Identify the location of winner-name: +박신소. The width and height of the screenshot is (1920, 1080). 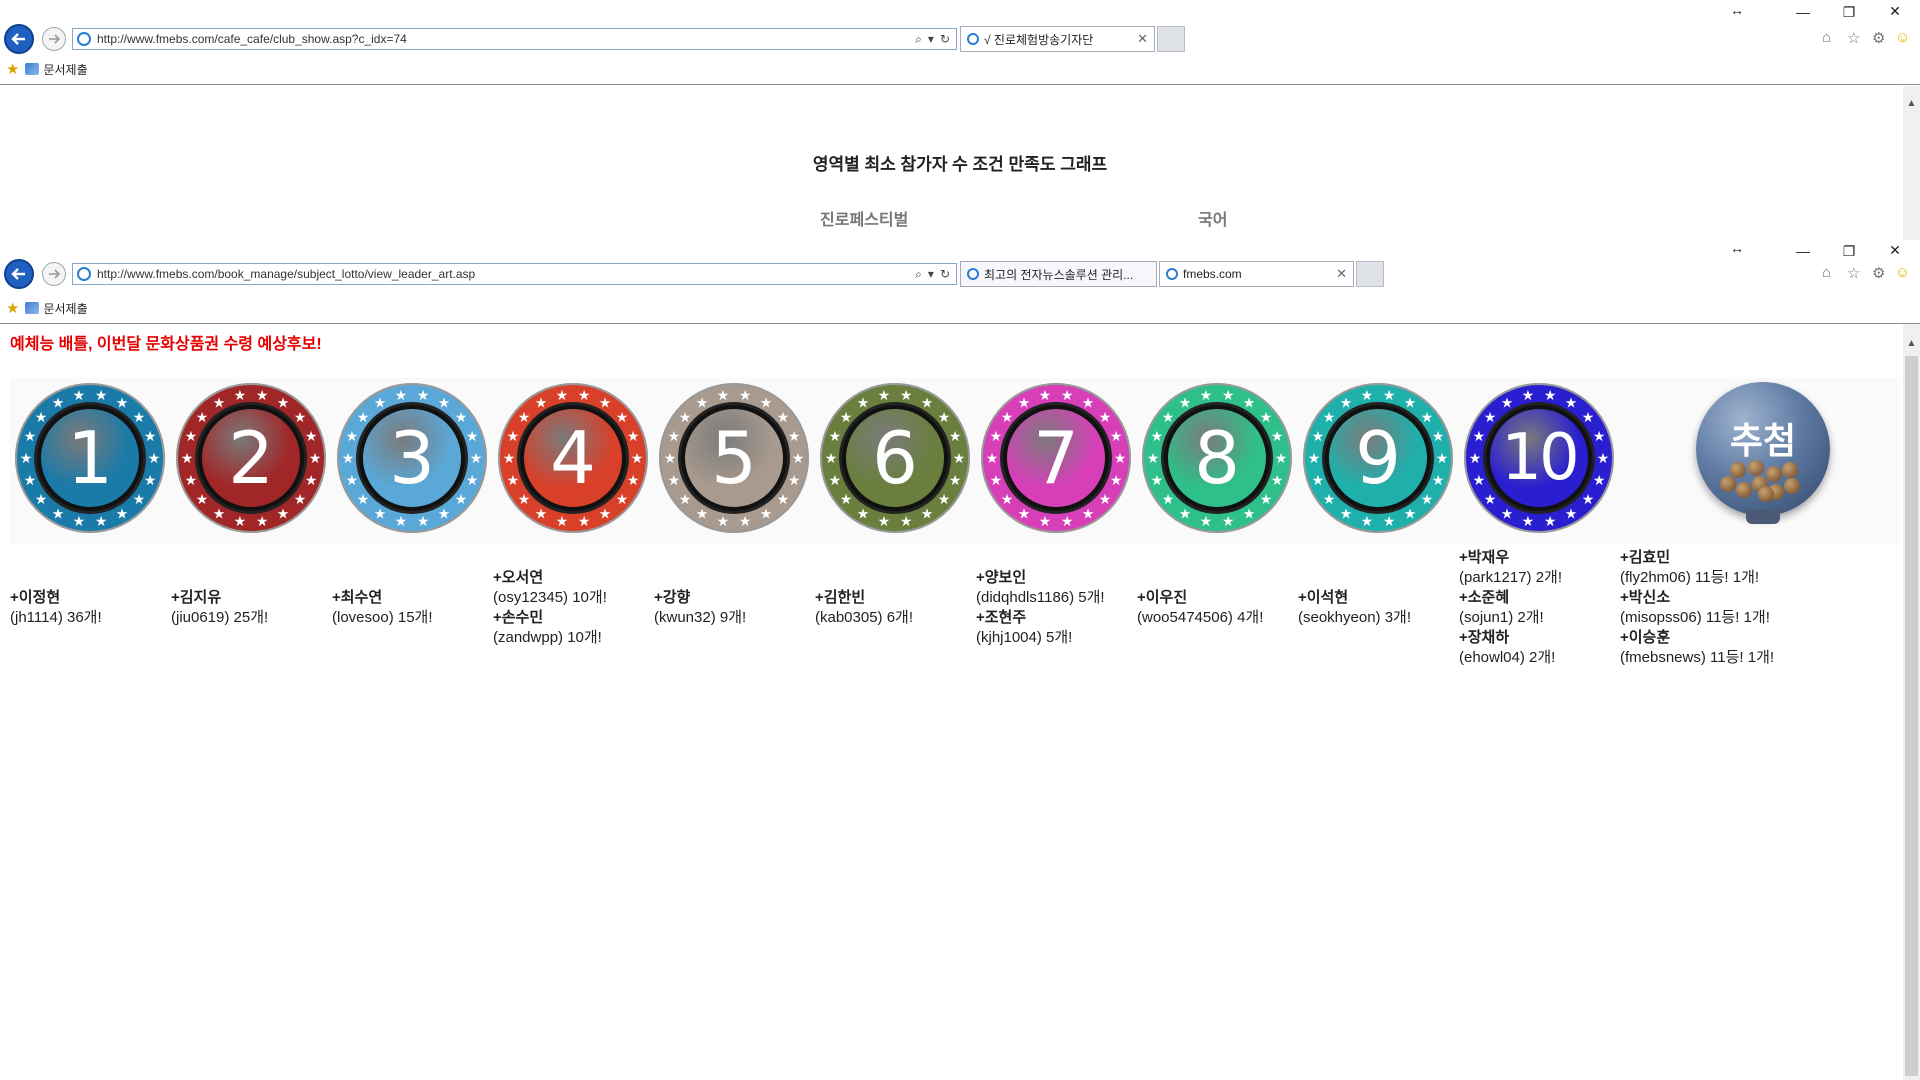
(1645, 597).